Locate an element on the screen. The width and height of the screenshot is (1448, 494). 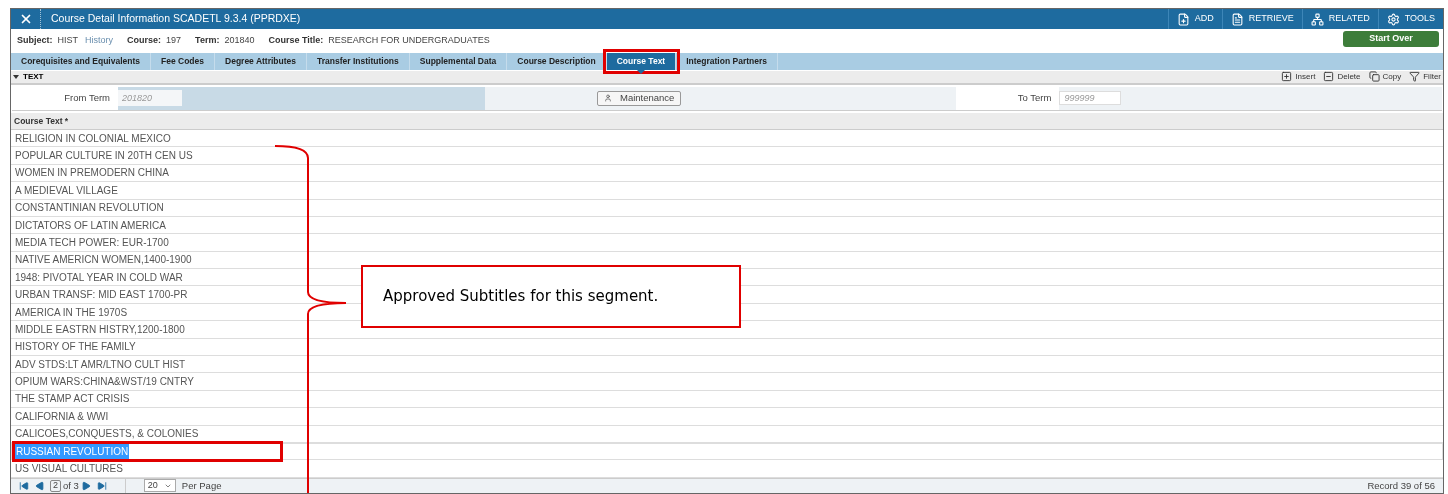
tab: Corequisites and Equivalents is located at coordinates (81, 61).